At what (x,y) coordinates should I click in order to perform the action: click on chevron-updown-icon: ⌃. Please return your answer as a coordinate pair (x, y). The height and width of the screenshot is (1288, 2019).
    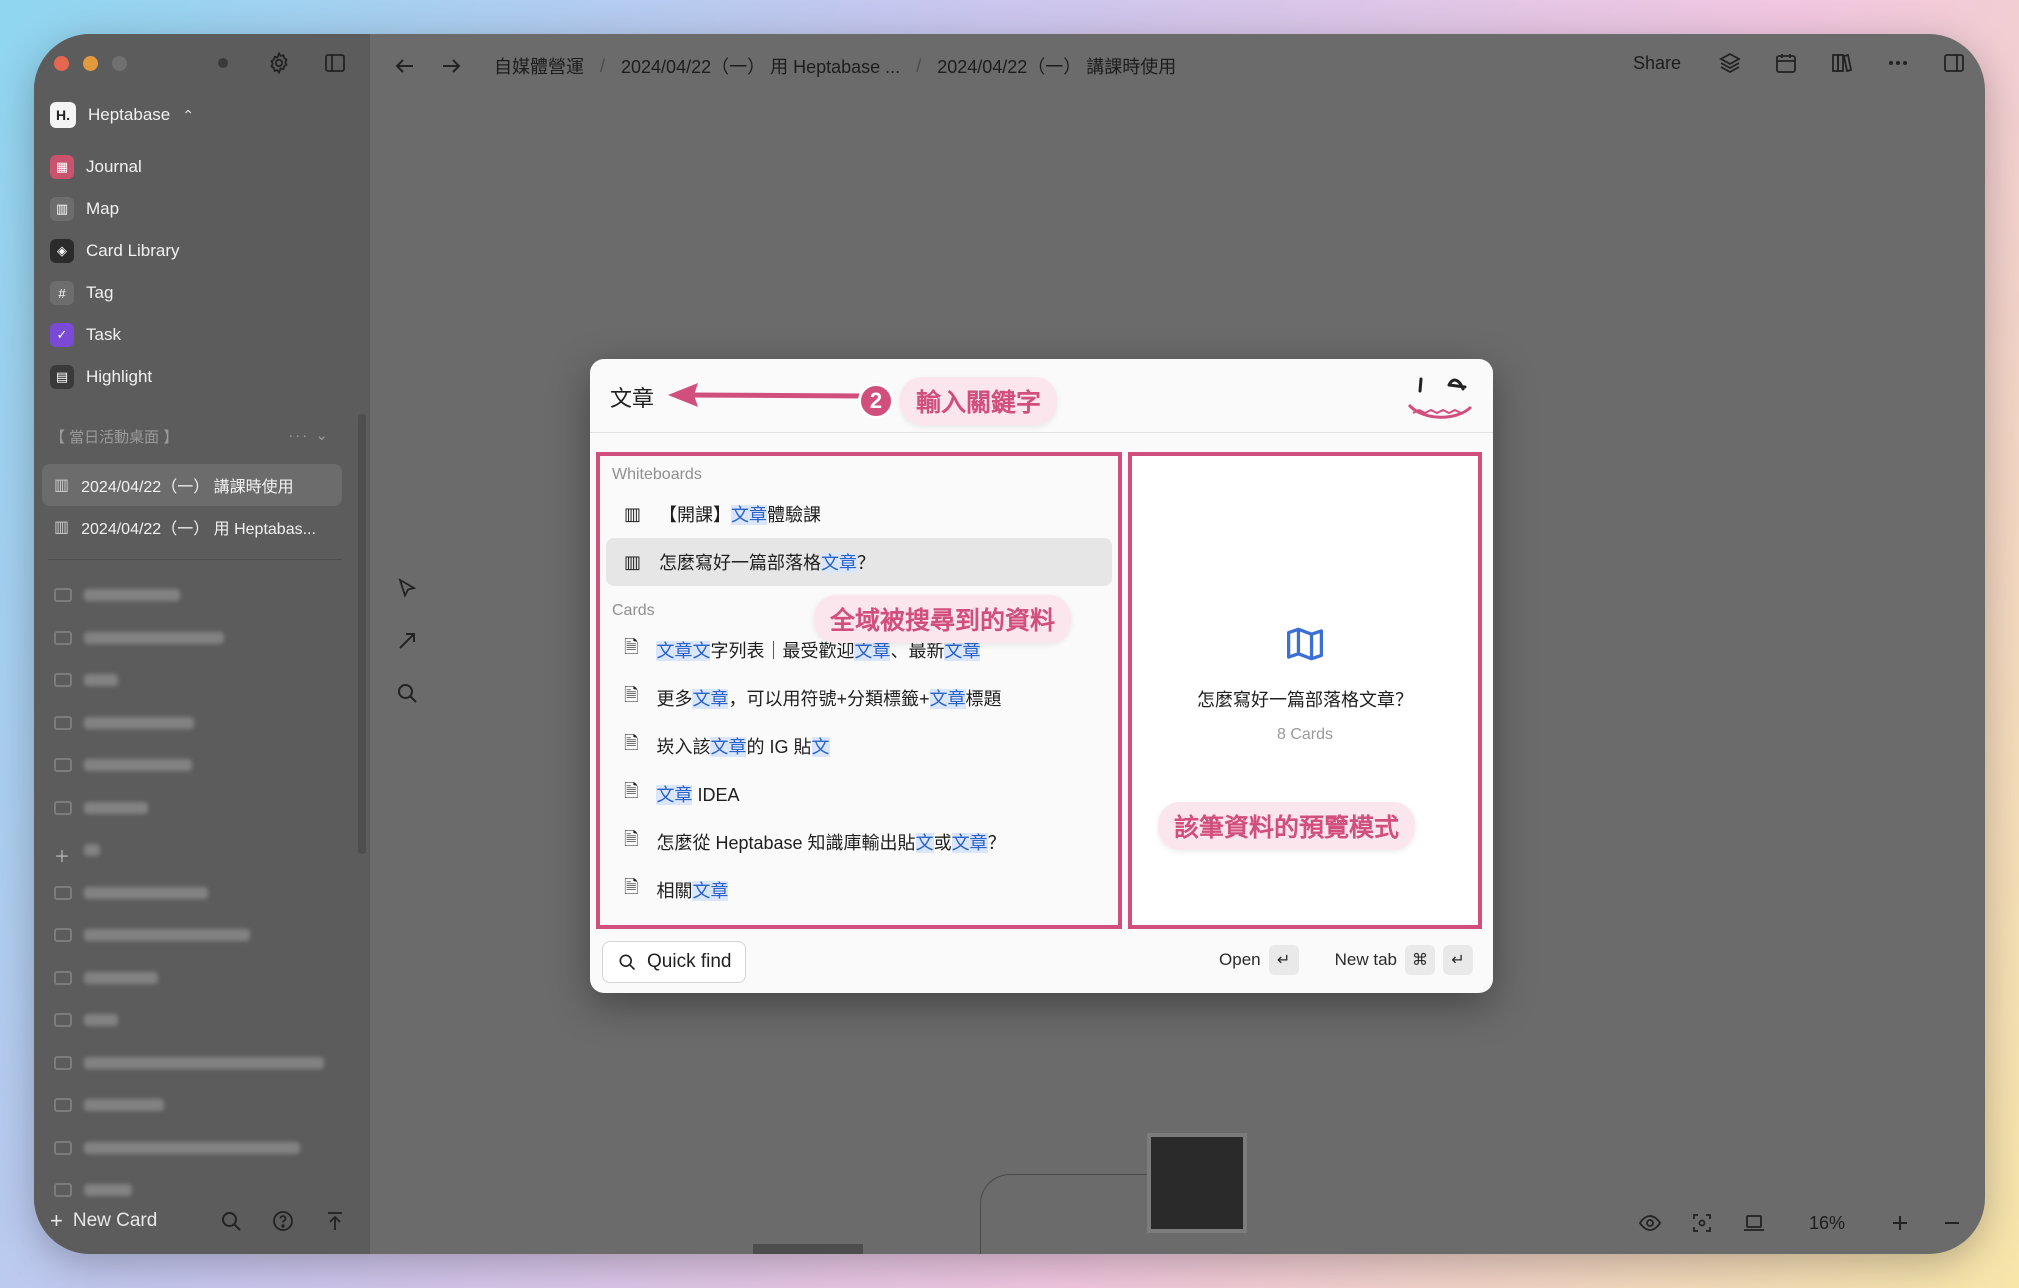
    Looking at the image, I should click on (188, 114).